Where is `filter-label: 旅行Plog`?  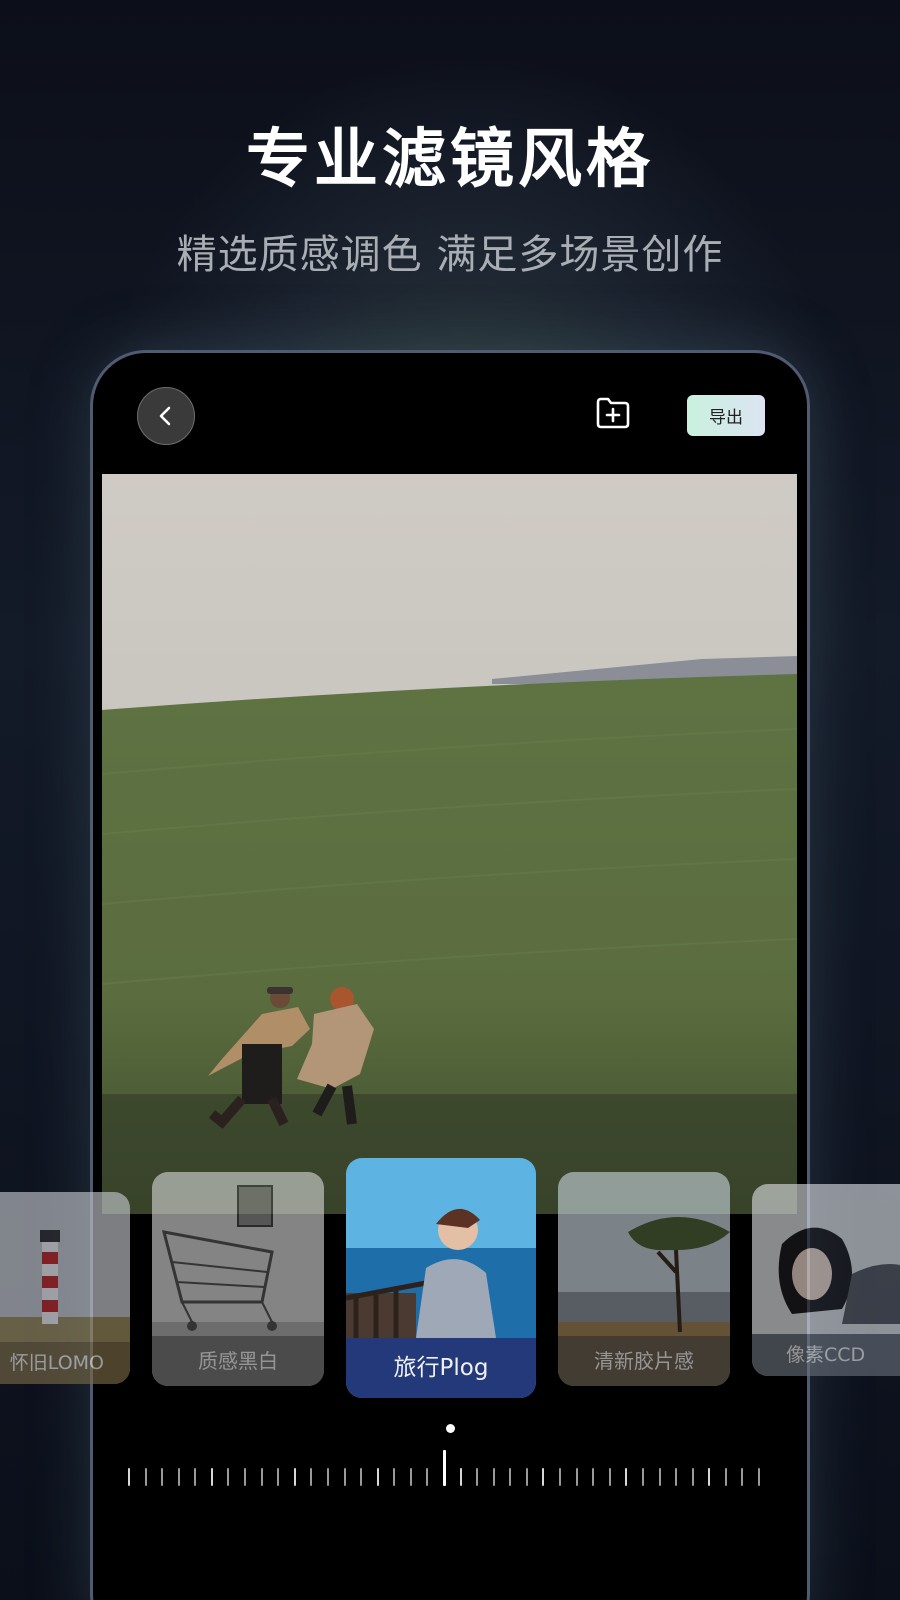
filter-label: 旅行Plog is located at coordinates (441, 1368).